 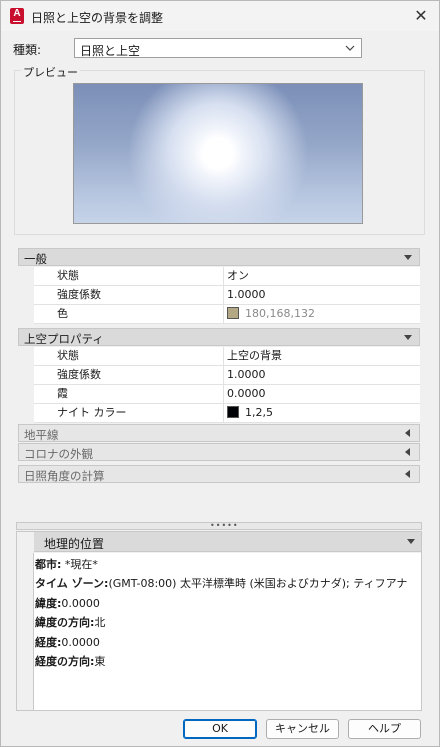 I want to click on color-value: 180,168,132, so click(x=280, y=313).